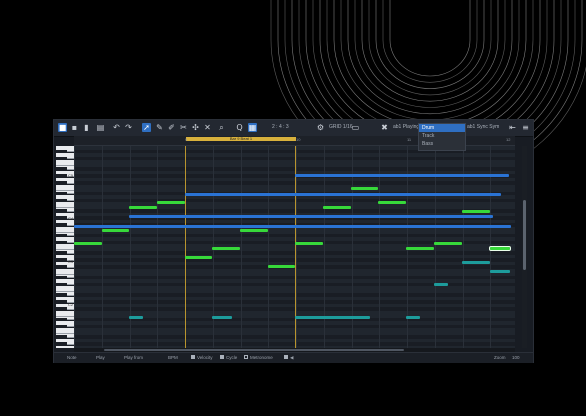  Describe the element at coordinates (524, 235) in the screenshot. I see `vertical-scroll-thumb` at that location.